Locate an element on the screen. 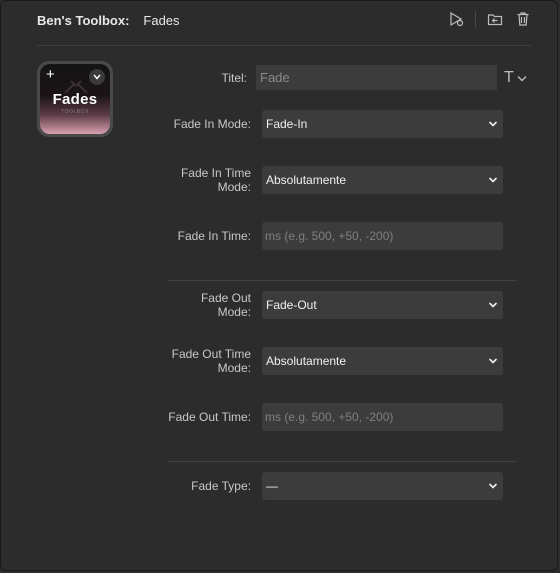 Image resolution: width=560 pixels, height=573 pixels. fade-out-mode-select: Fade-Out is located at coordinates (382, 305).